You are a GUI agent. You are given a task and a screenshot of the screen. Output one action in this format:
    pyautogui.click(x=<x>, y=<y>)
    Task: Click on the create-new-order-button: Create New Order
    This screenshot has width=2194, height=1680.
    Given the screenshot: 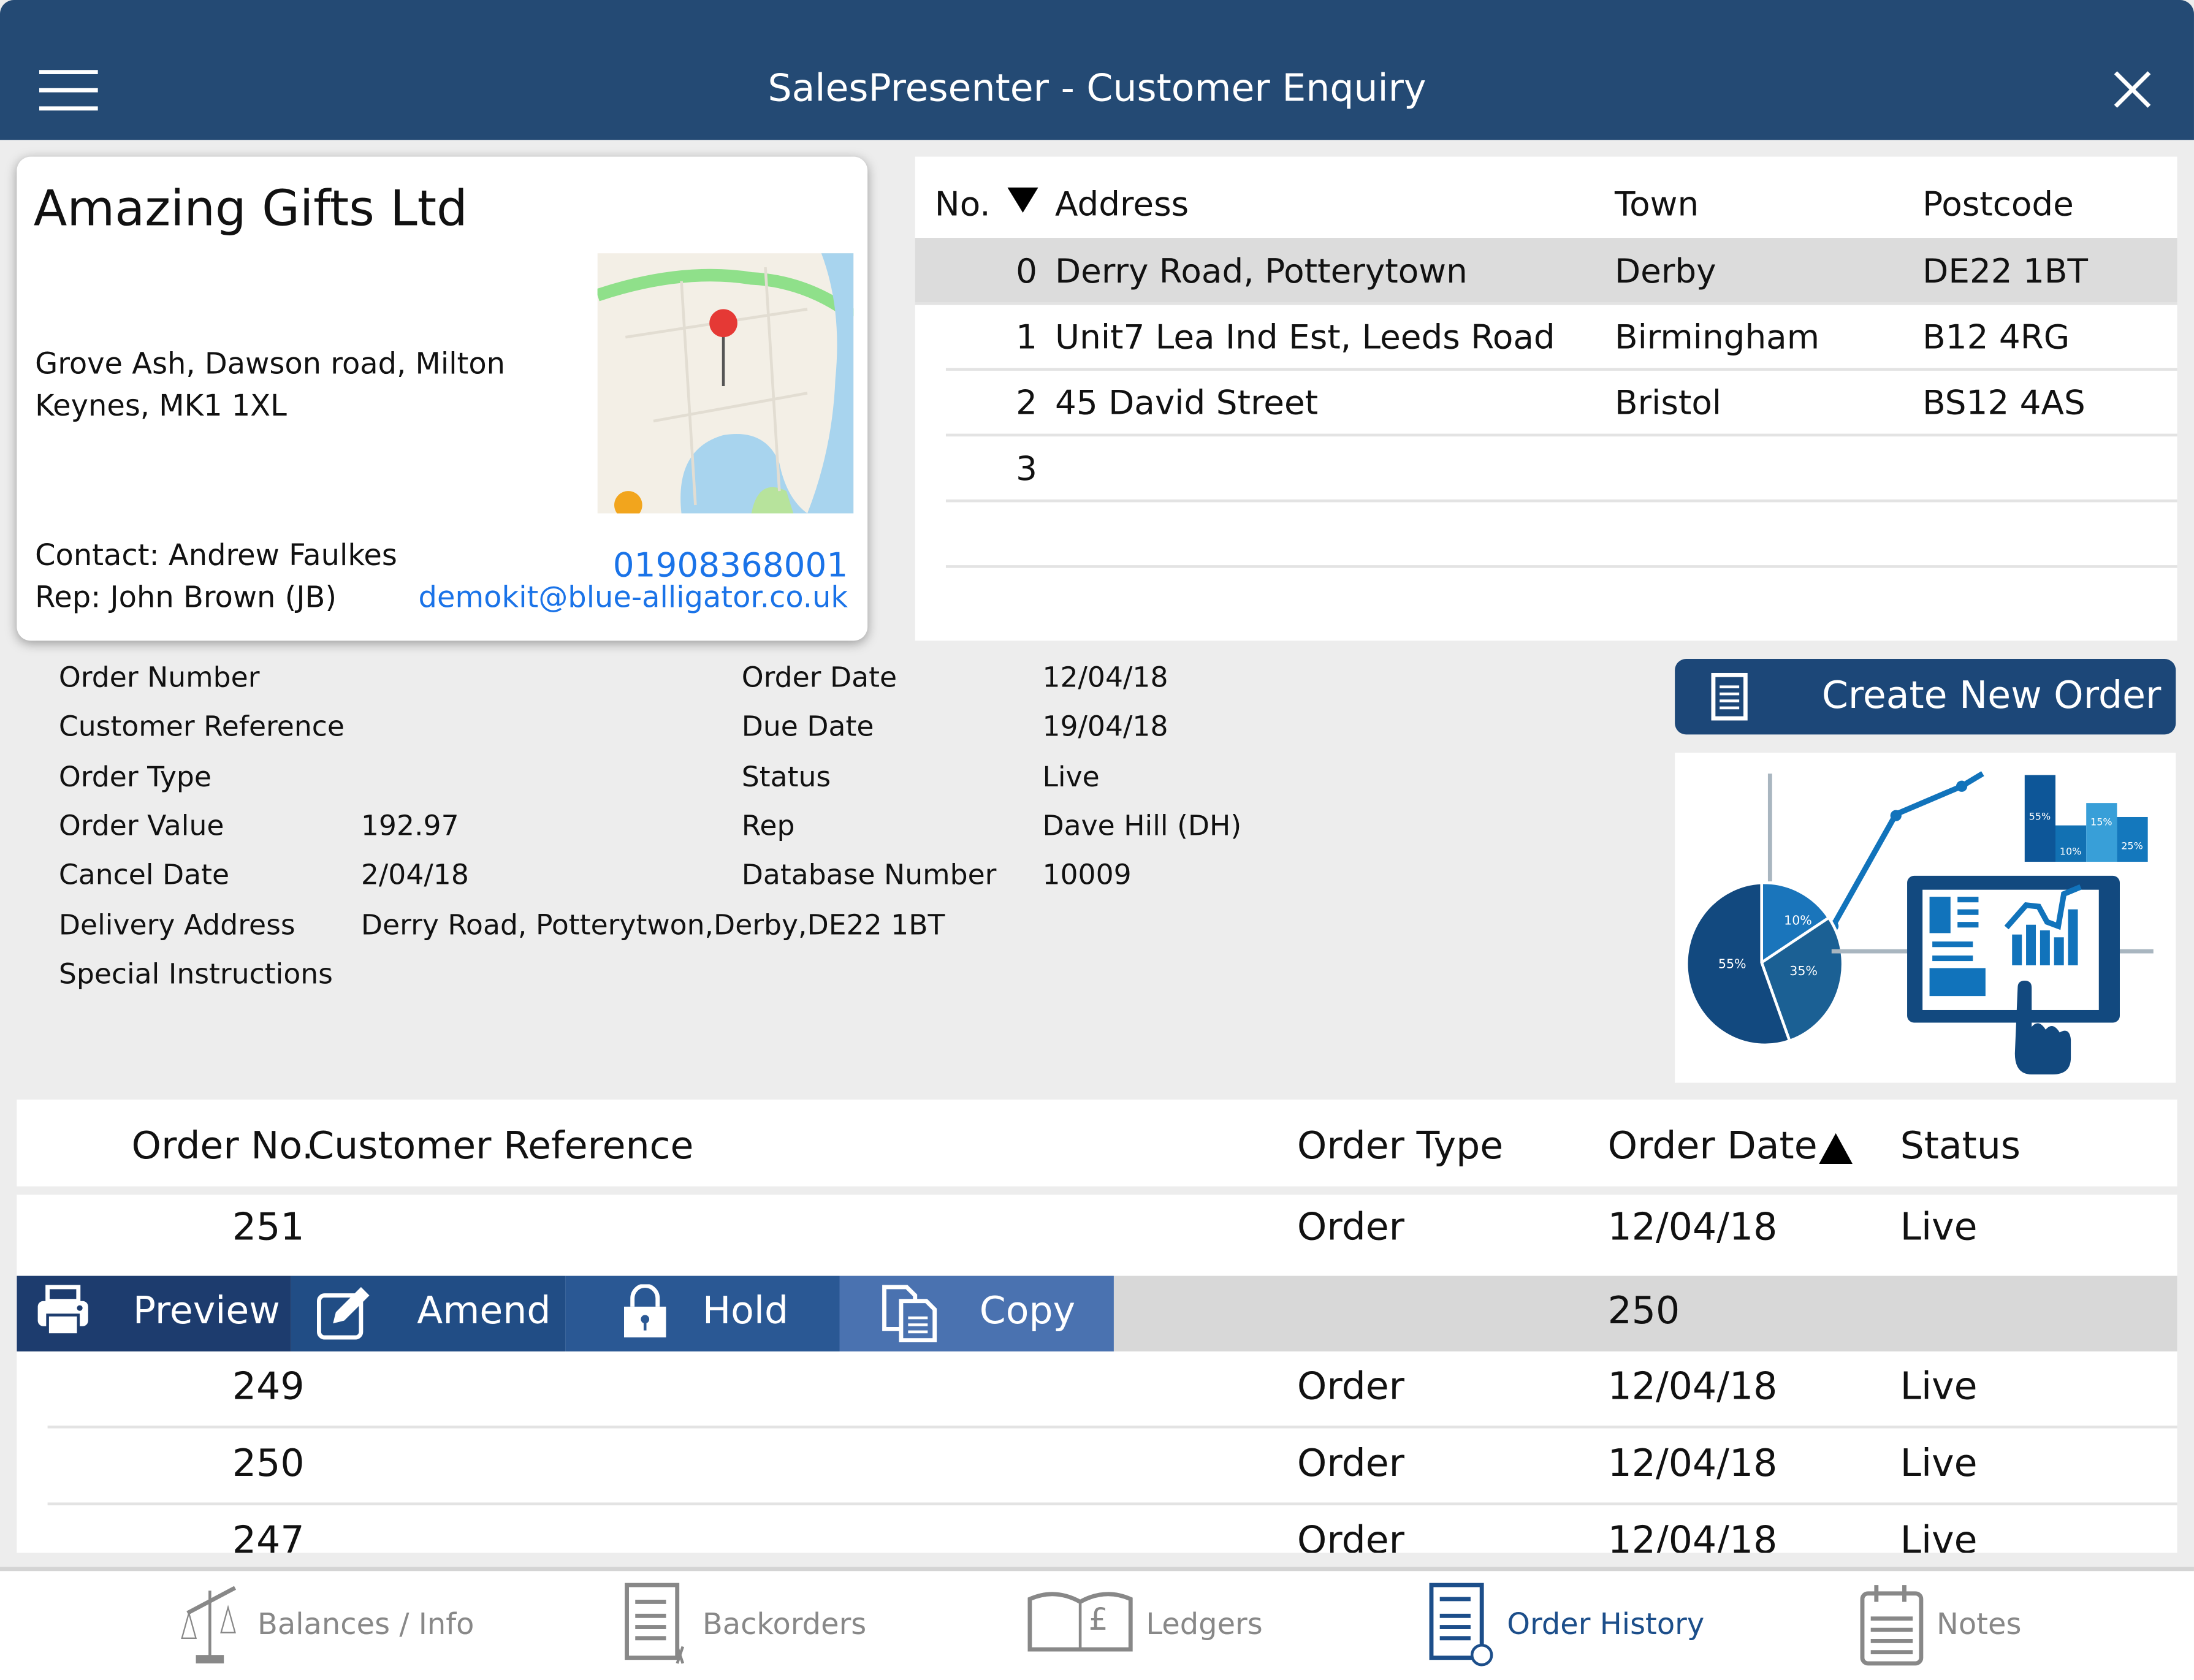 What is the action you would take?
    pyautogui.click(x=1925, y=697)
    